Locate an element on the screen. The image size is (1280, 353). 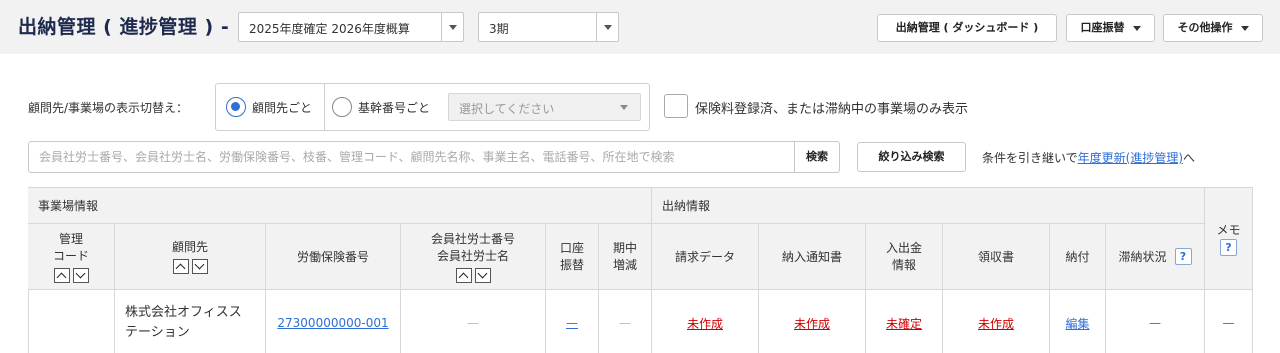
radio-base-number is located at coordinates (342, 107).